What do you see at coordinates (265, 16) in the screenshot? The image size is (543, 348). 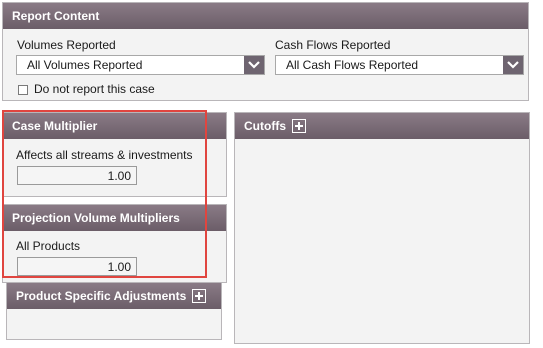 I see `report-content-header: Report Content` at bounding box center [265, 16].